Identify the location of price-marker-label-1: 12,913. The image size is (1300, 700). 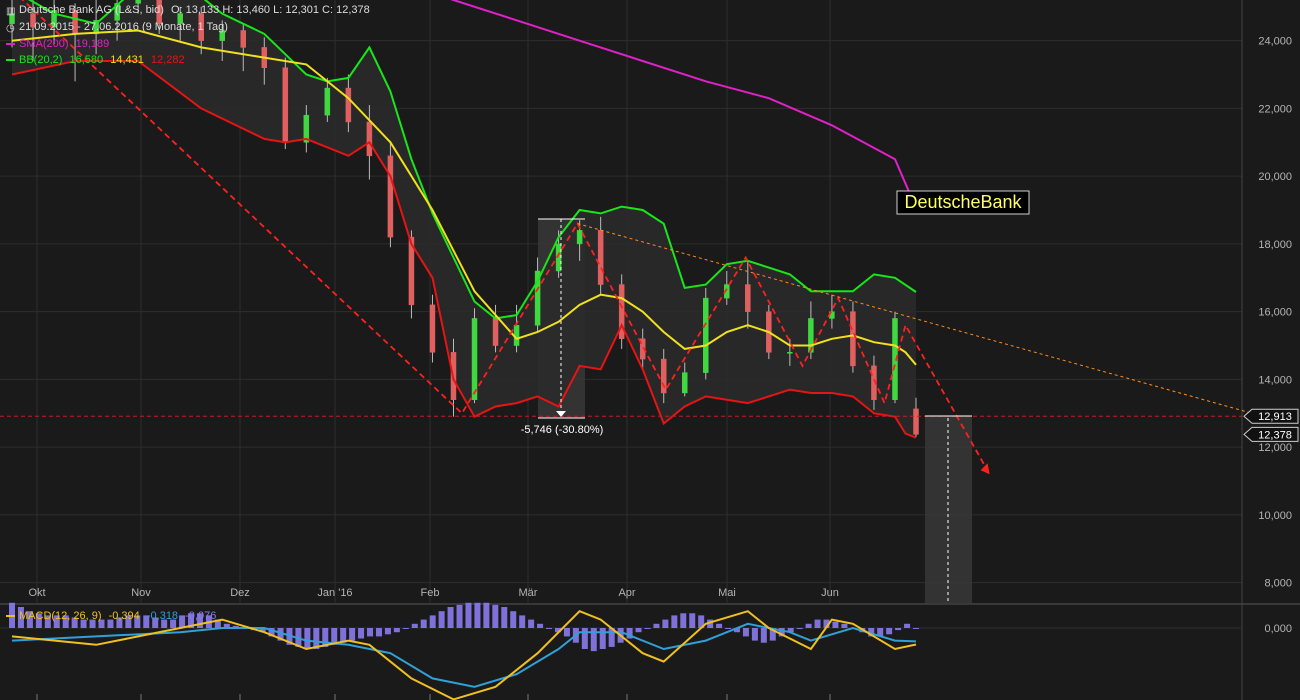
(1275, 417).